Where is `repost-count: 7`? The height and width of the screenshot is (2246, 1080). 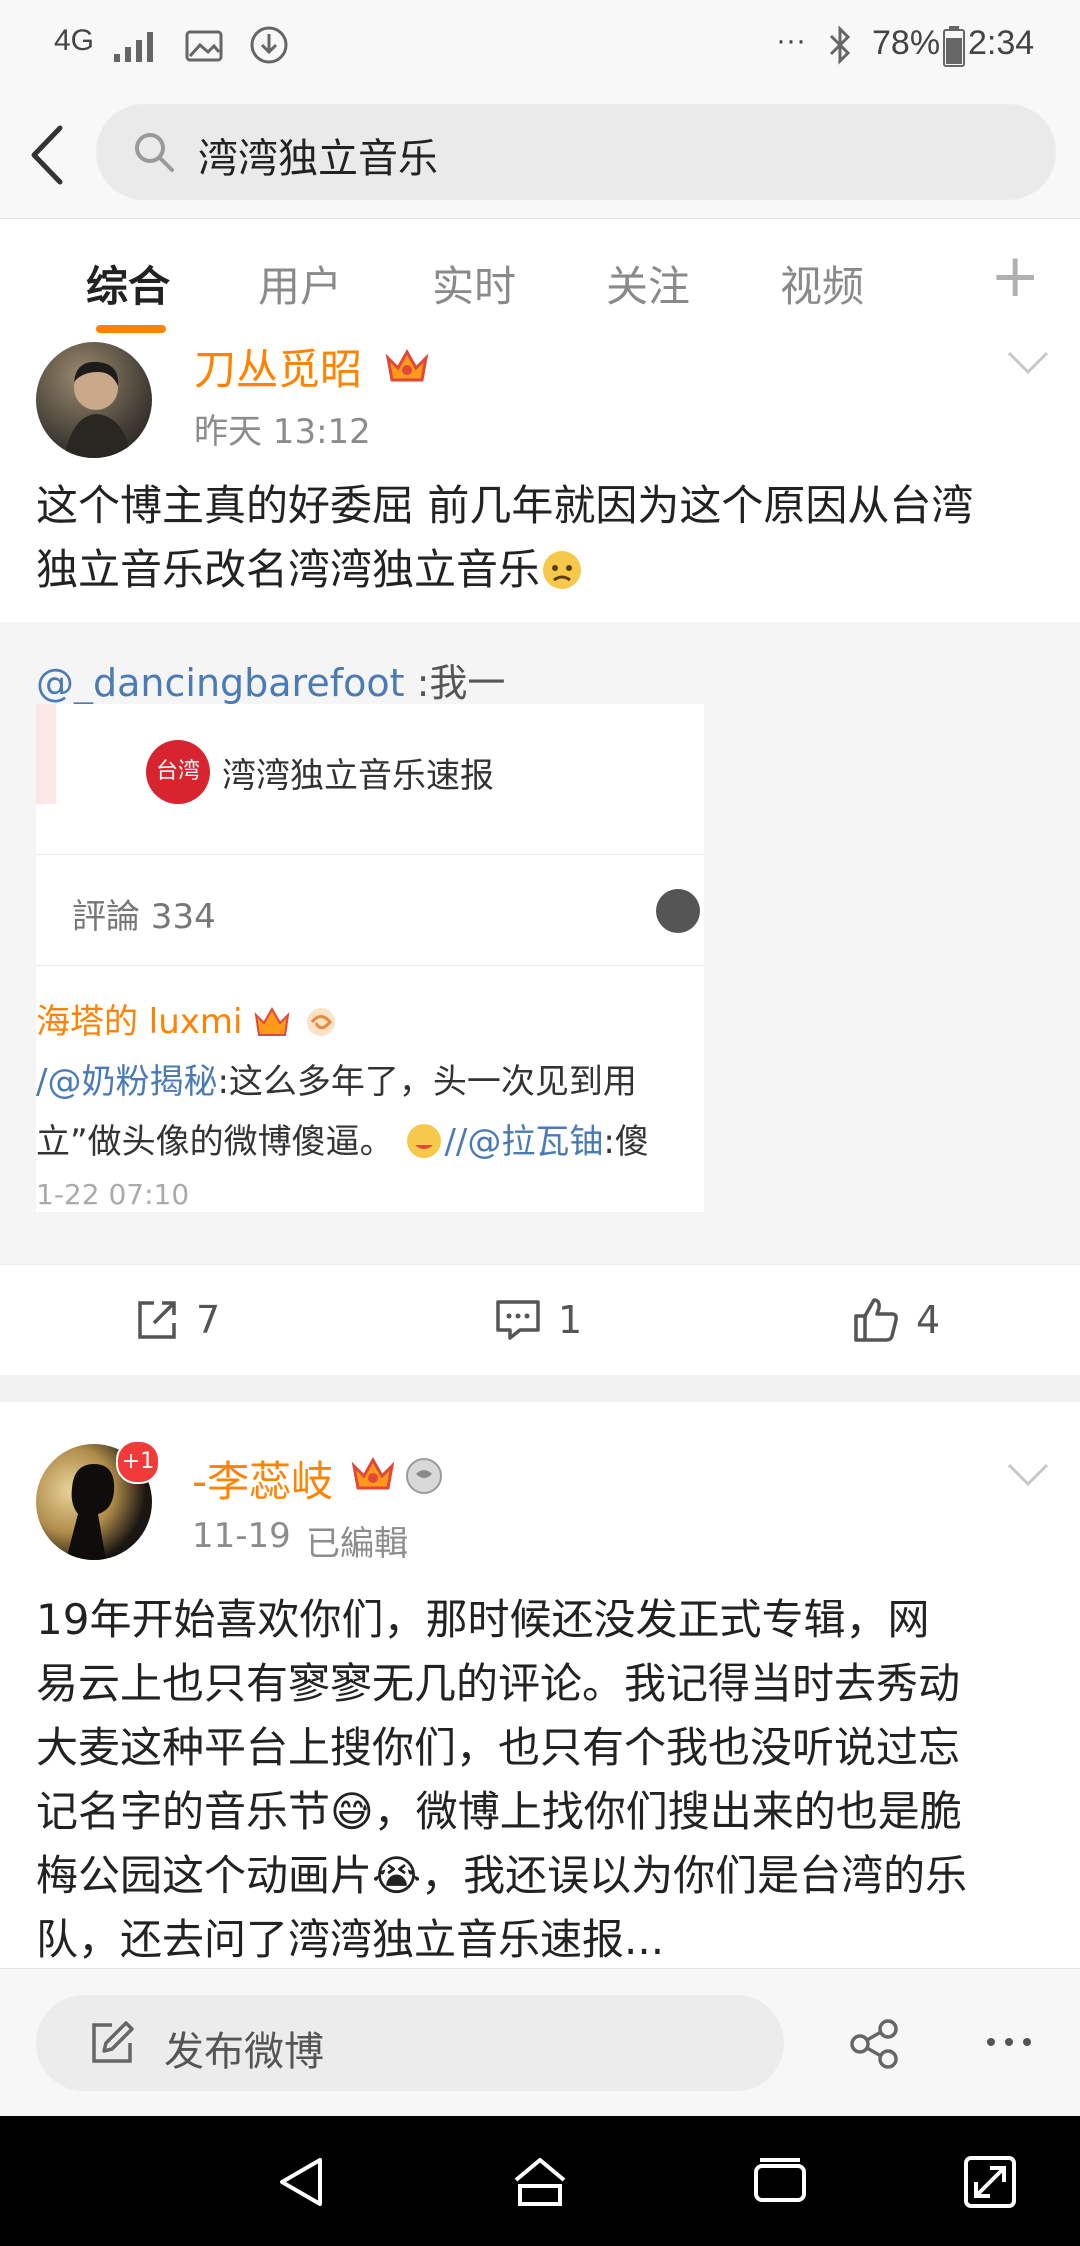
repost-count: 7 is located at coordinates (208, 1320).